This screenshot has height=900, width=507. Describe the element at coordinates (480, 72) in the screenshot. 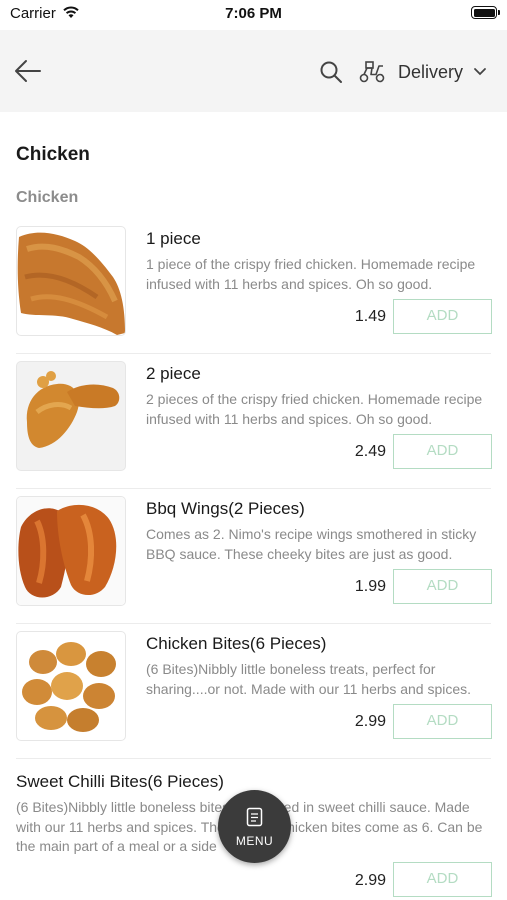

I see `chevron-down-icon` at that location.